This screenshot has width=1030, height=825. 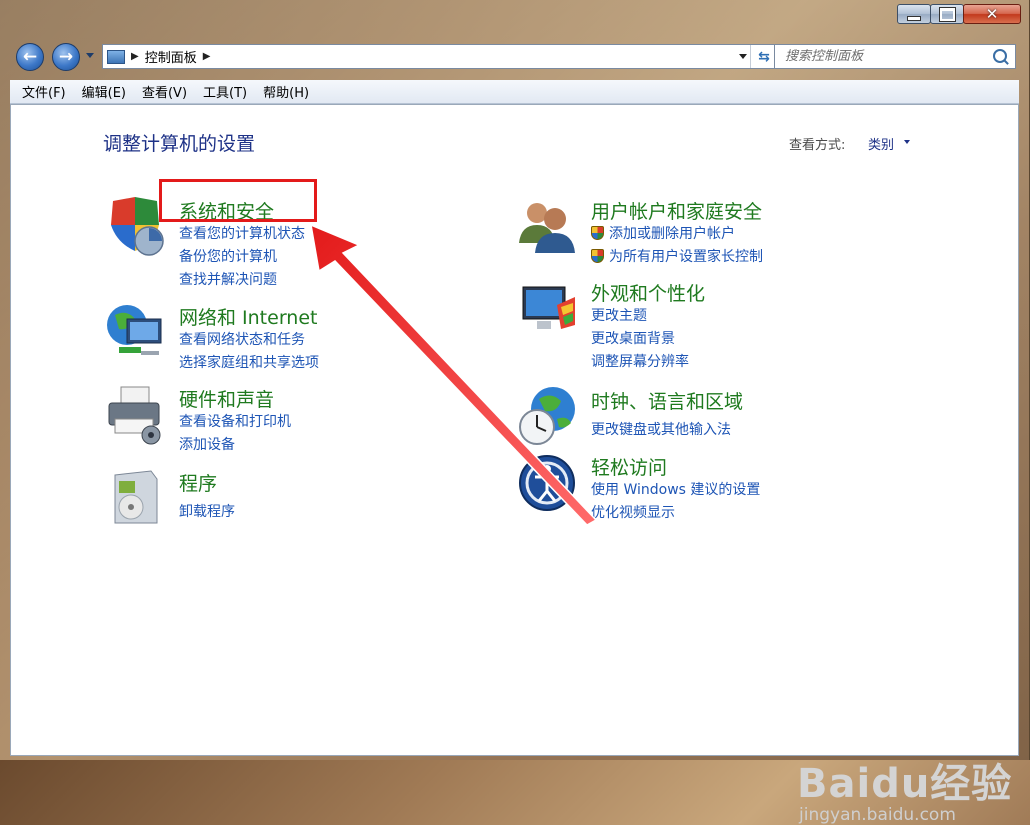 What do you see at coordinates (1000, 56) in the screenshot?
I see `search-icon` at bounding box center [1000, 56].